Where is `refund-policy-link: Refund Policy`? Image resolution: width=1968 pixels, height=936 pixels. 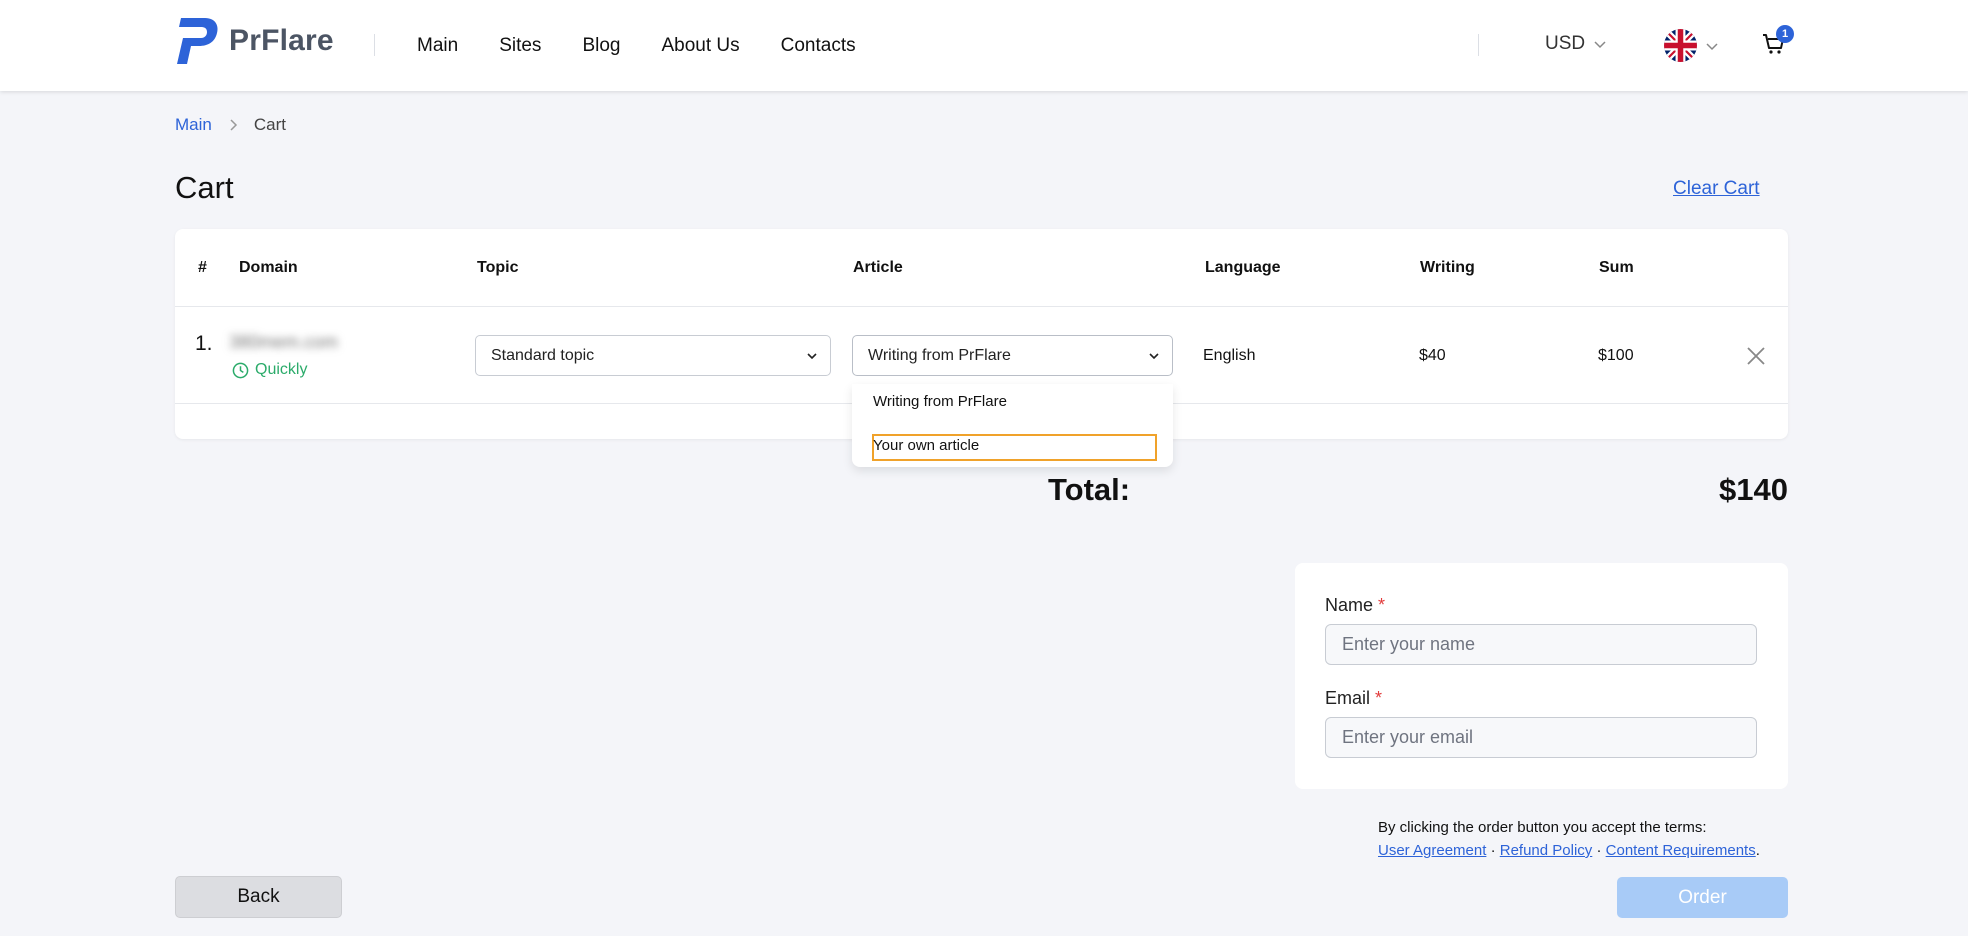
refund-policy-link: Refund Policy is located at coordinates (1546, 850).